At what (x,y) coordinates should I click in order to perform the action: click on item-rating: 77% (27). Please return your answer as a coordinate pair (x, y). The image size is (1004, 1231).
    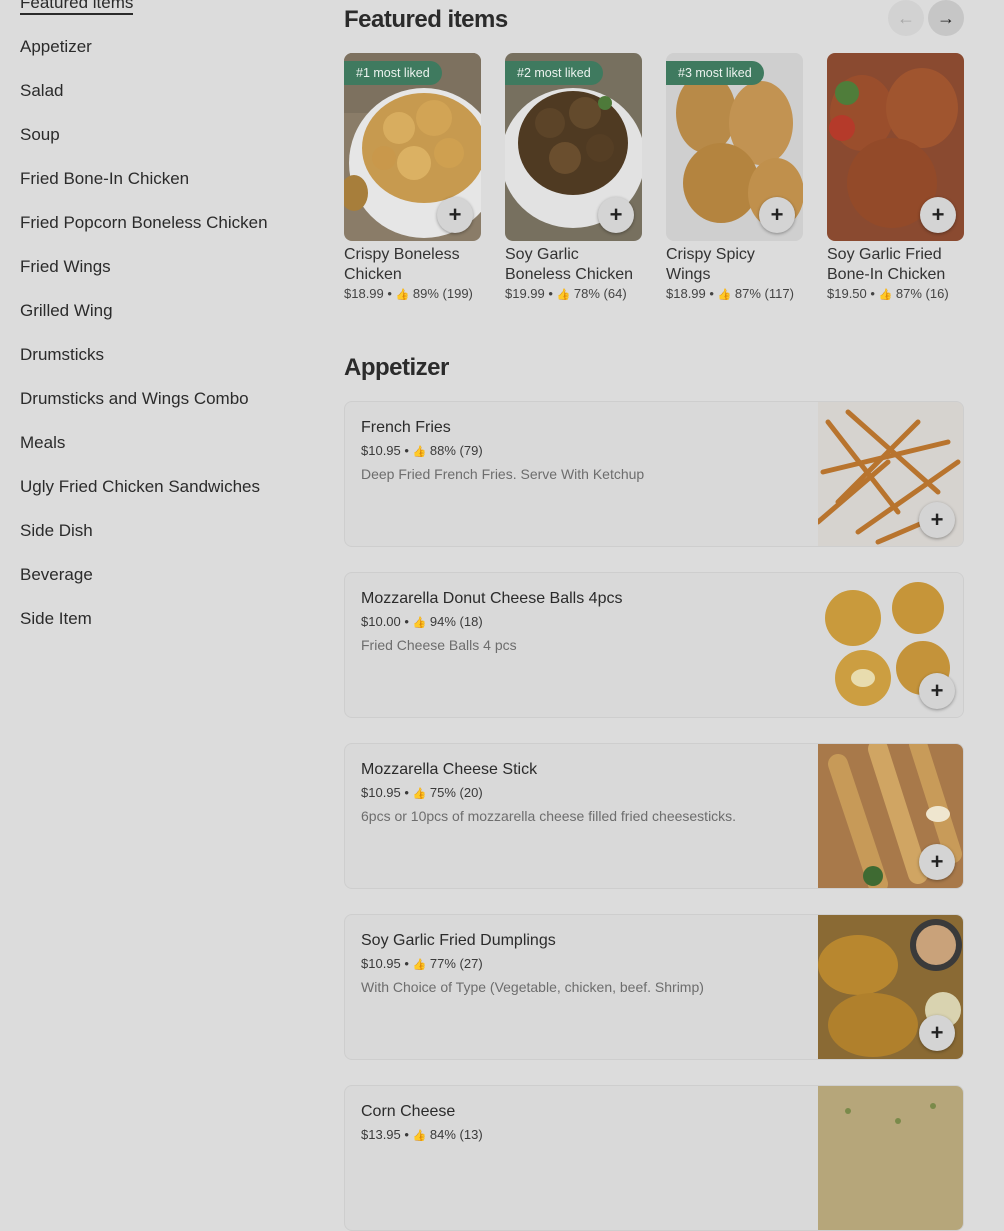
    Looking at the image, I should click on (456, 963).